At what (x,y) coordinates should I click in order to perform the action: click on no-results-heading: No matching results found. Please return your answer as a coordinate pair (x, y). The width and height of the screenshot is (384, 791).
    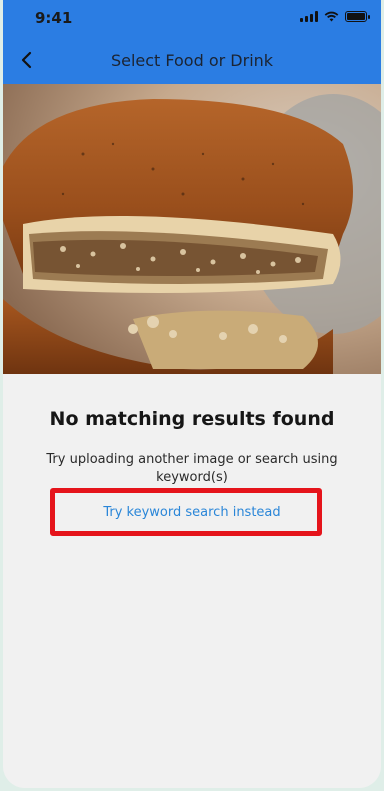
    Looking at the image, I should click on (192, 419).